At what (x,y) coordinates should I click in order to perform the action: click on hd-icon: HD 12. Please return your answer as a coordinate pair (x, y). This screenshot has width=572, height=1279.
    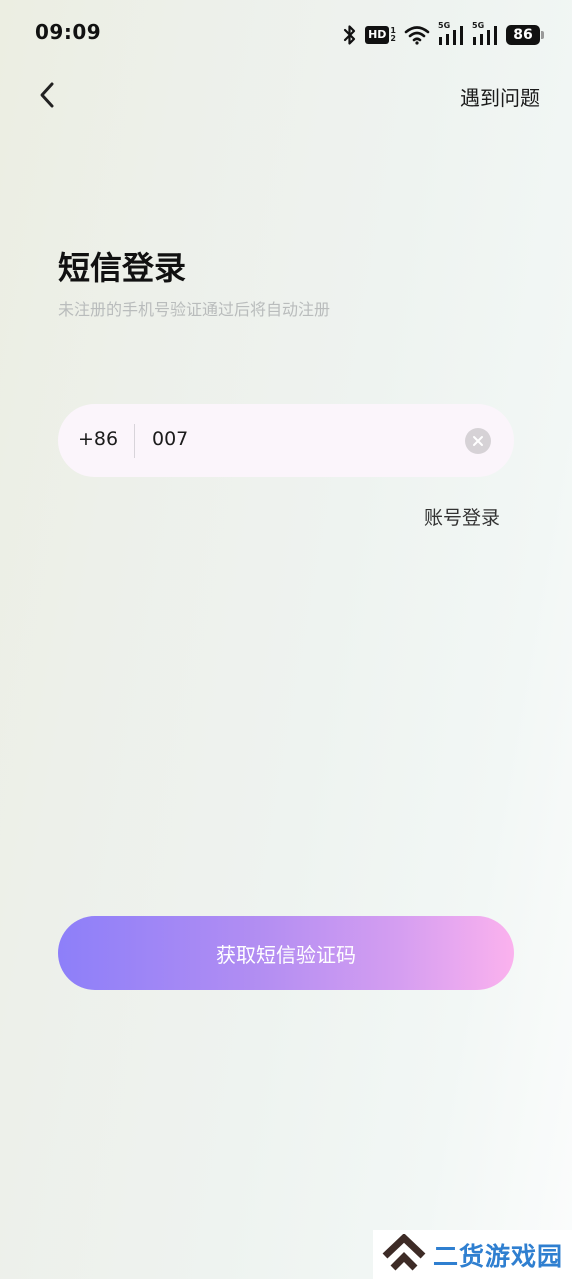
    Looking at the image, I should click on (380, 35).